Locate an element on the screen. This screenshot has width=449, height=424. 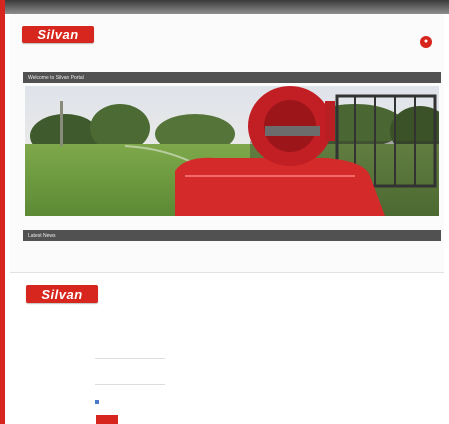
latest-news-header: Latest News is located at coordinates (232, 235).